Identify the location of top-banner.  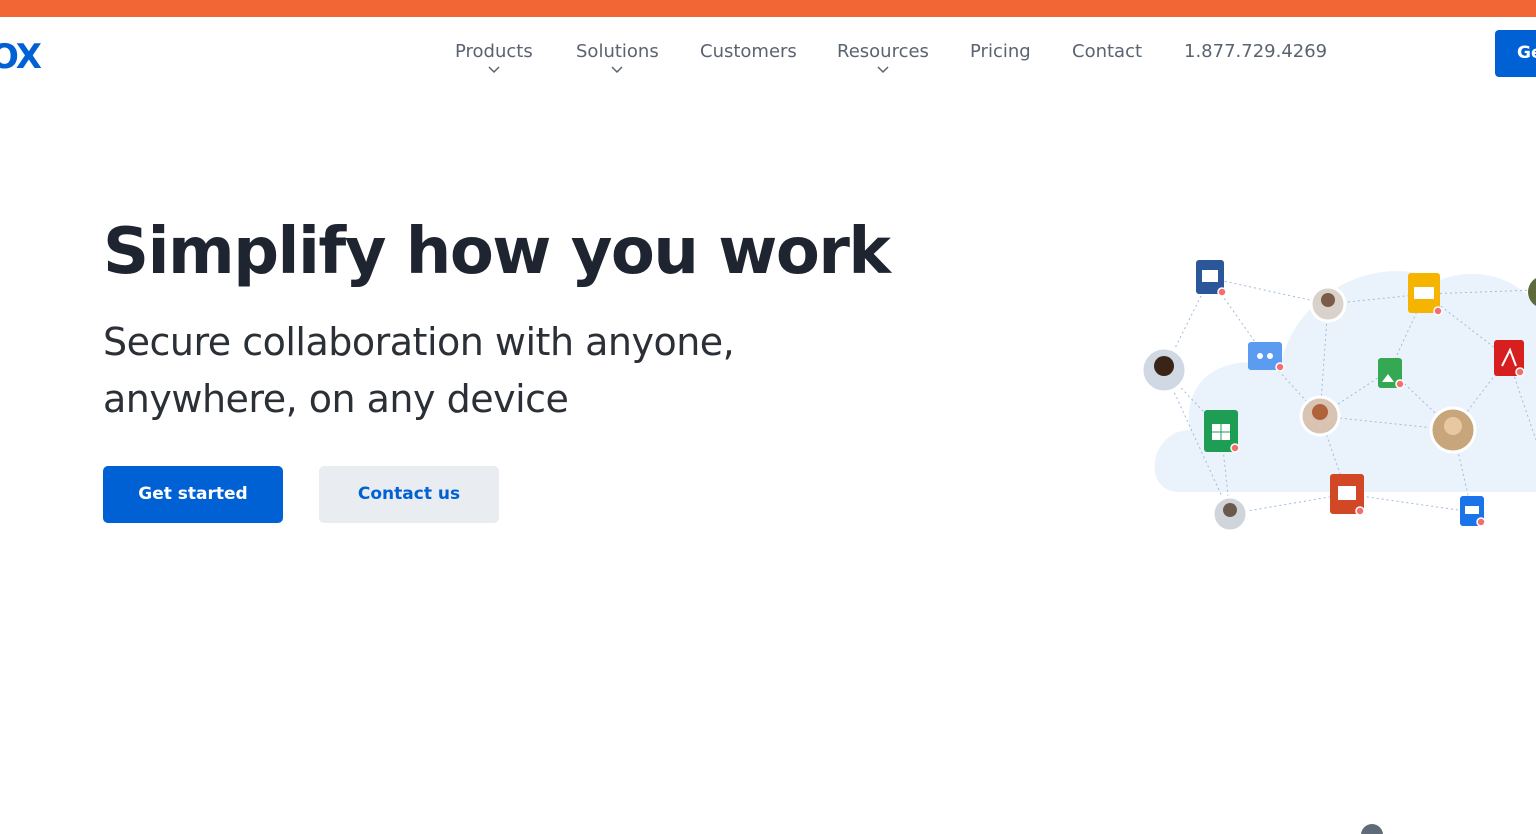
(768, 8).